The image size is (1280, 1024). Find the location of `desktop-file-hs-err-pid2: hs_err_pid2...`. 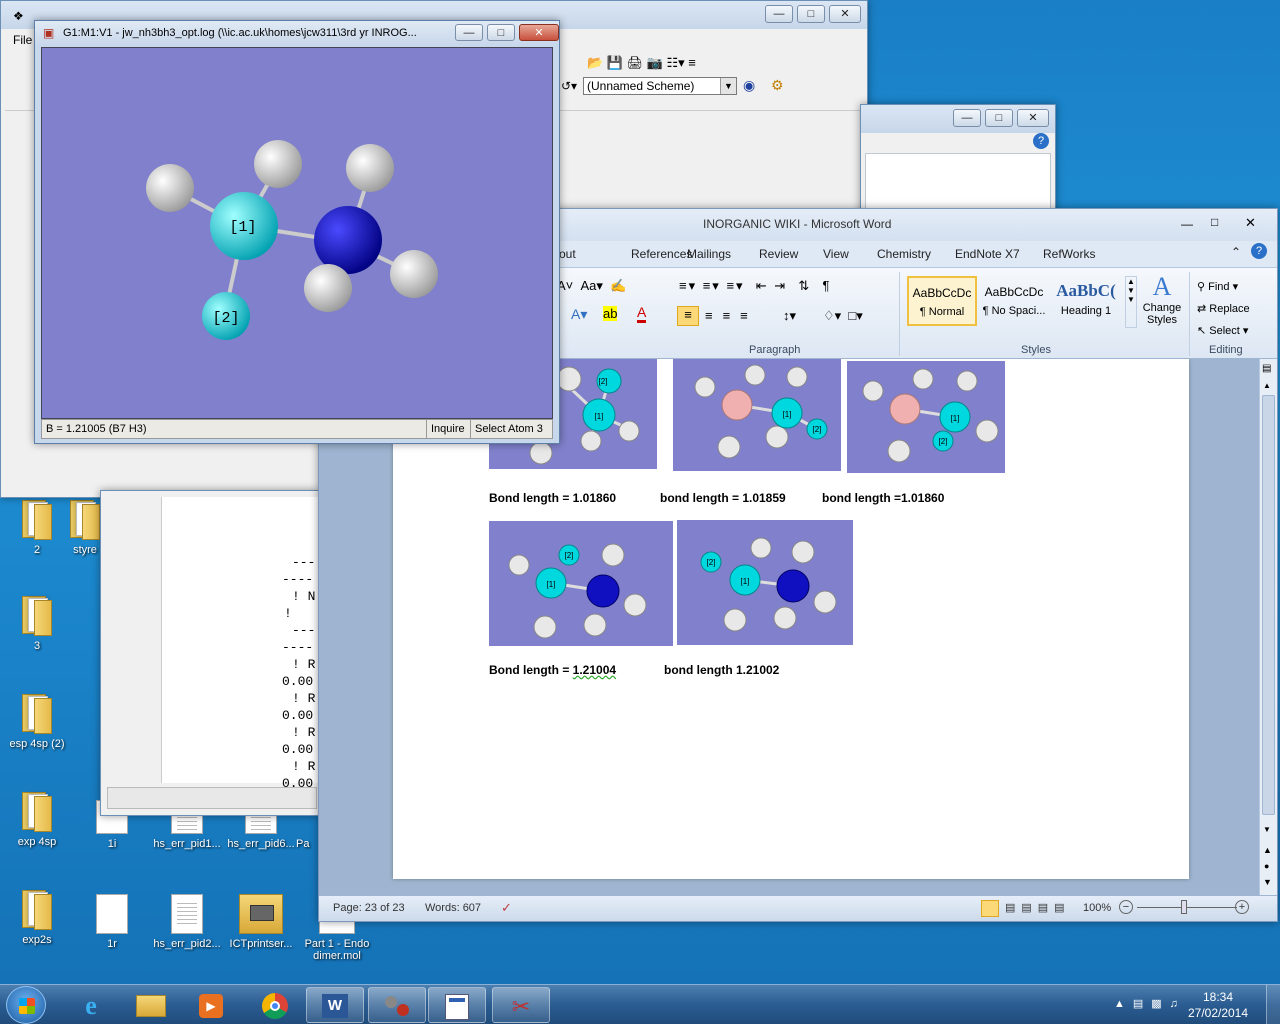

desktop-file-hs-err-pid2: hs_err_pid2... is located at coordinates (187, 922).